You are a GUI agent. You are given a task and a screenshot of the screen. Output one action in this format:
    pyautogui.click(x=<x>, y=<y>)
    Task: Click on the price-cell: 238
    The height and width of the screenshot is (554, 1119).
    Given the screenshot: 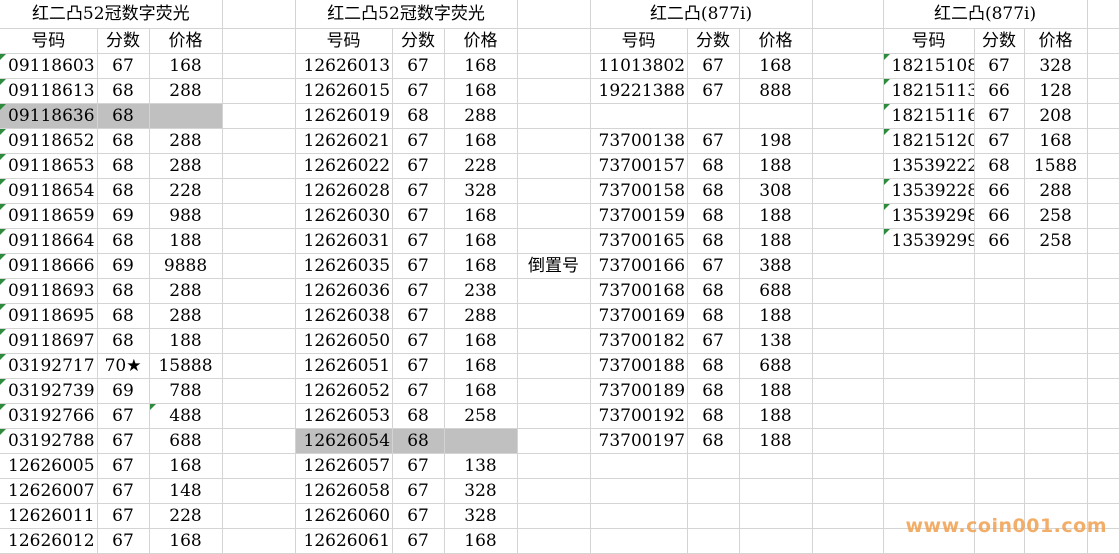 What is the action you would take?
    pyautogui.click(x=481, y=291)
    